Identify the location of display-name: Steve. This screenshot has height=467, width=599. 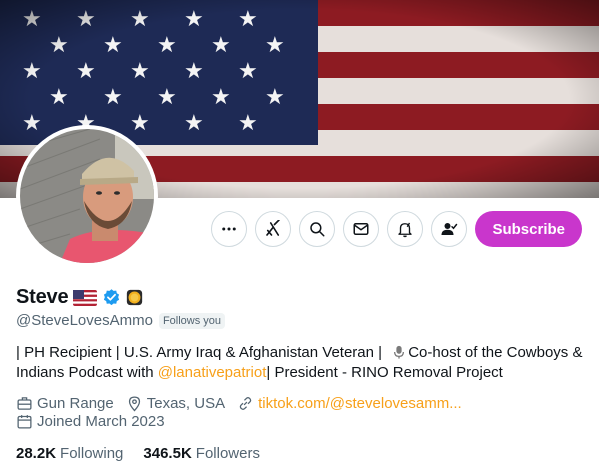
(42, 297).